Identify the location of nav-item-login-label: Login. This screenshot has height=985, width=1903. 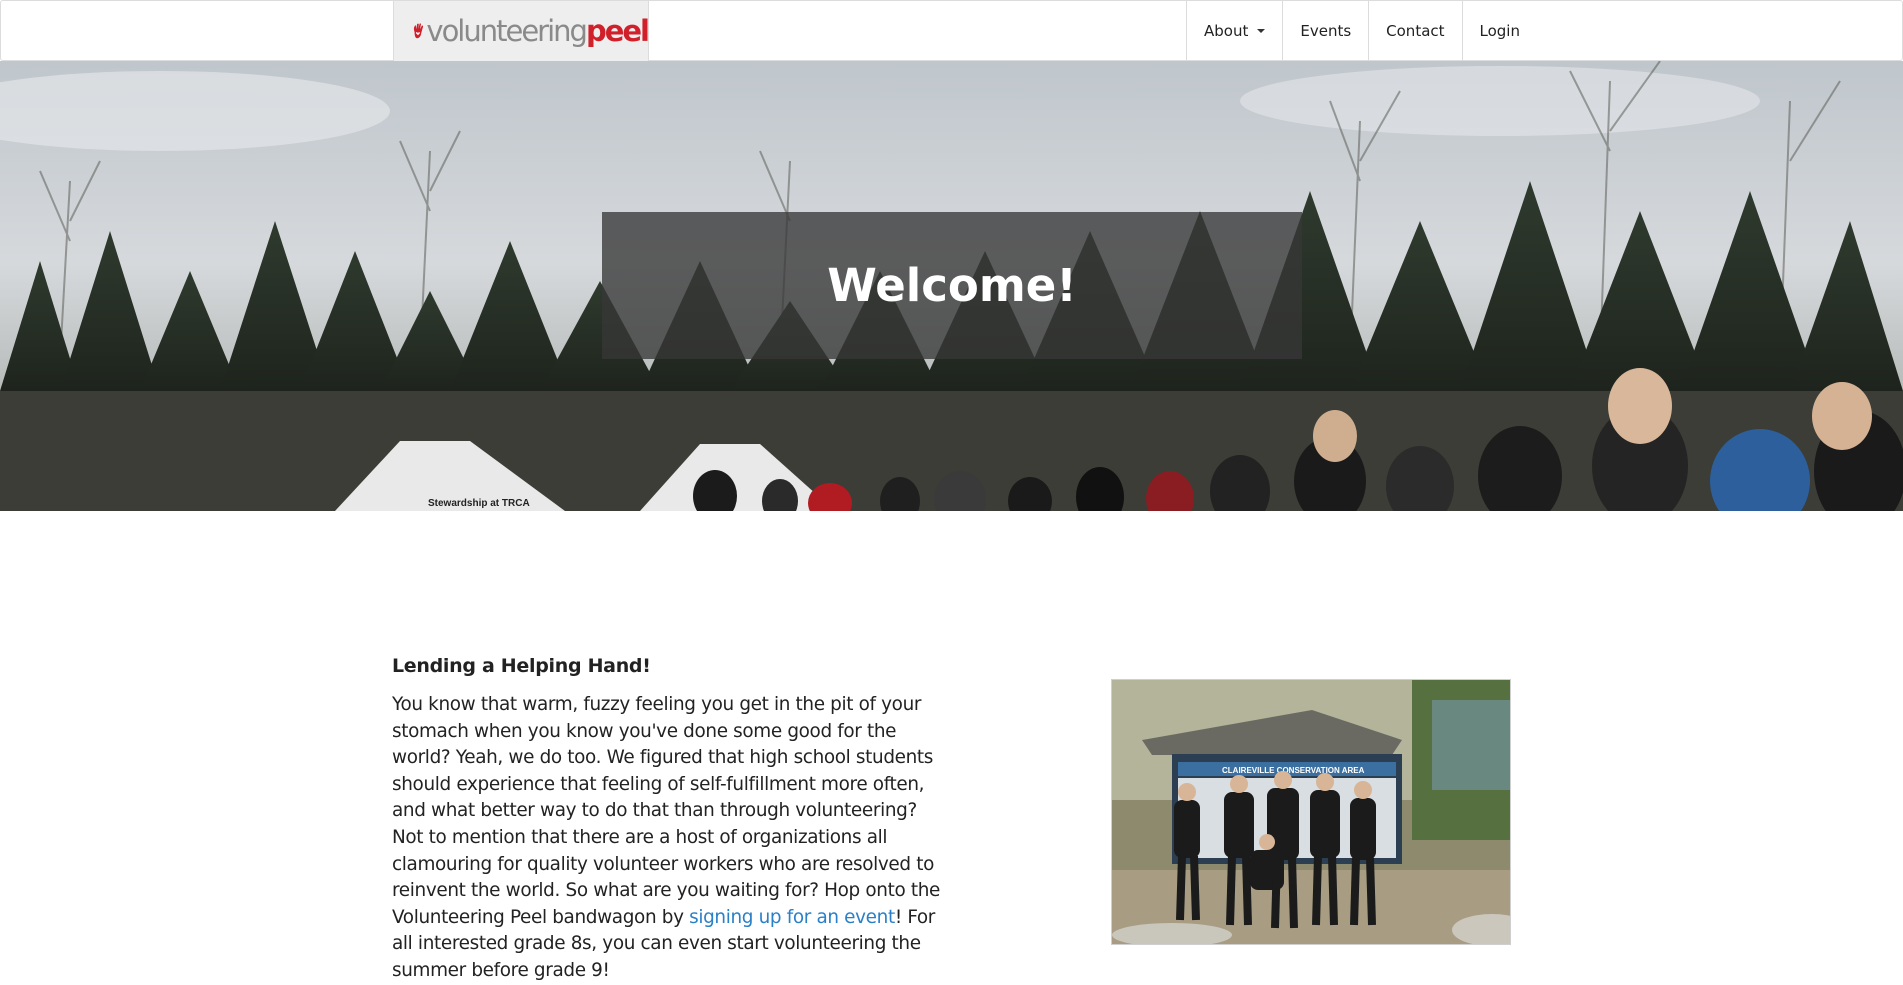
(1499, 31).